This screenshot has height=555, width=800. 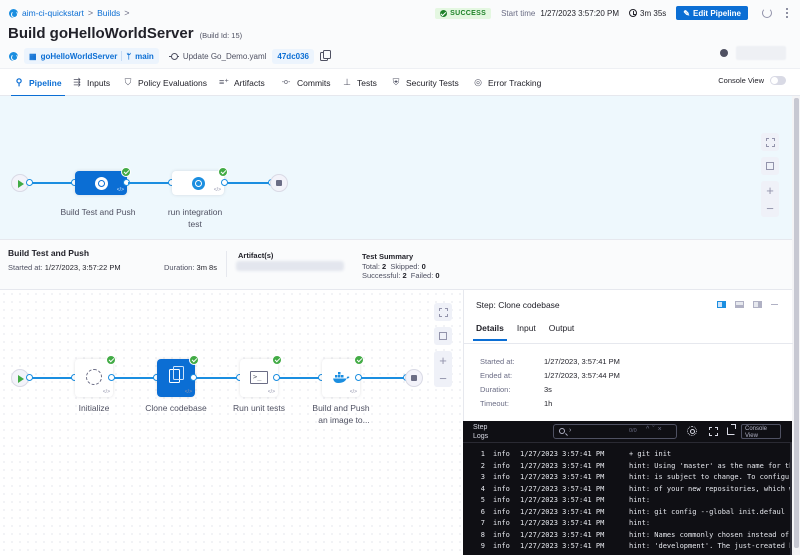 I want to click on stage-build-test-and-push: </>, so click(x=101, y=183).